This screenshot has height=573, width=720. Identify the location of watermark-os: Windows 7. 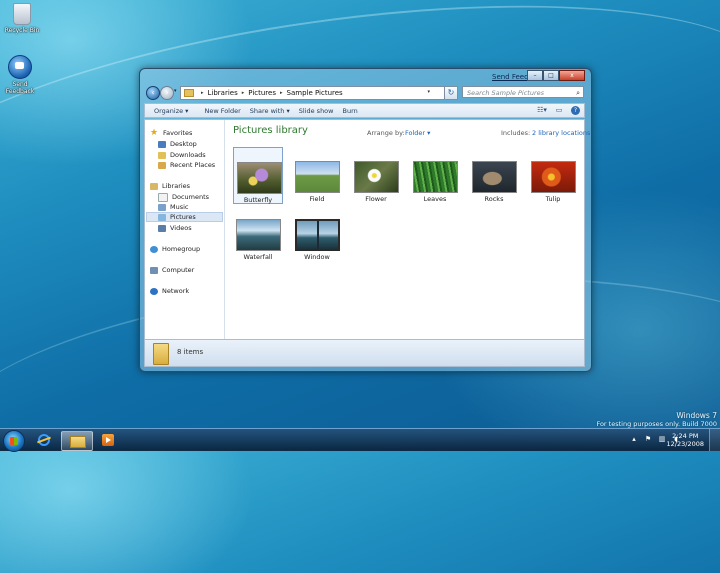
(696, 415).